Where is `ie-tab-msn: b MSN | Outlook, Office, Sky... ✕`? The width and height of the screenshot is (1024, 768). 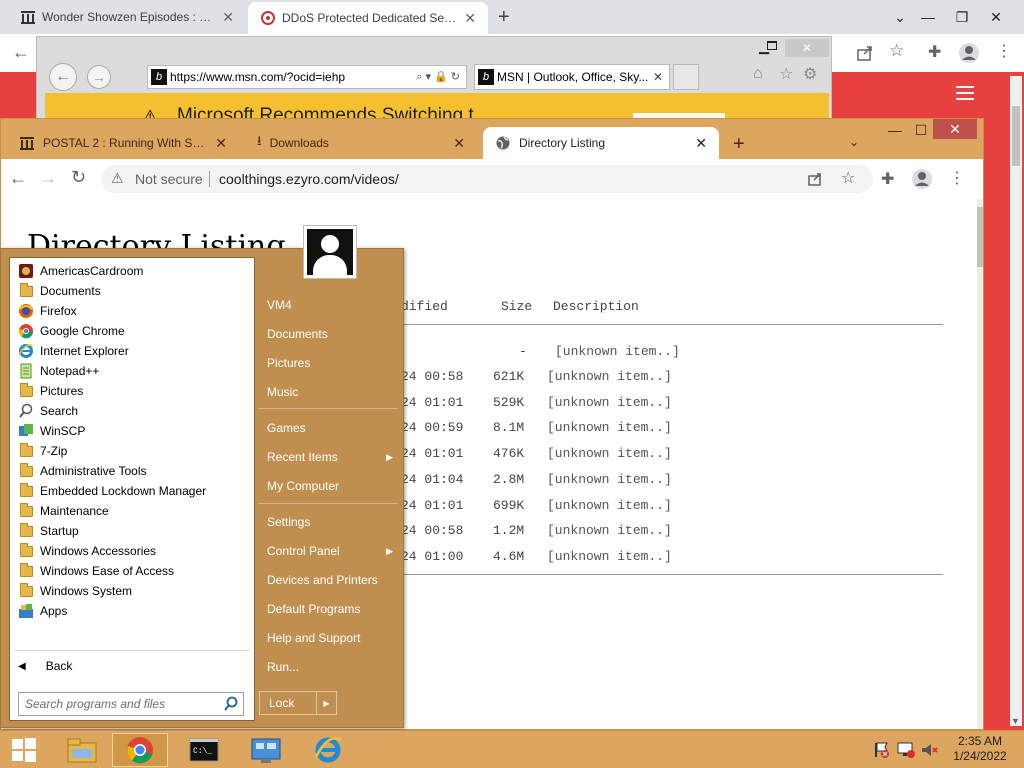
ie-tab-msn: b MSN | Outlook, Office, Sky... ✕ is located at coordinates (572, 77).